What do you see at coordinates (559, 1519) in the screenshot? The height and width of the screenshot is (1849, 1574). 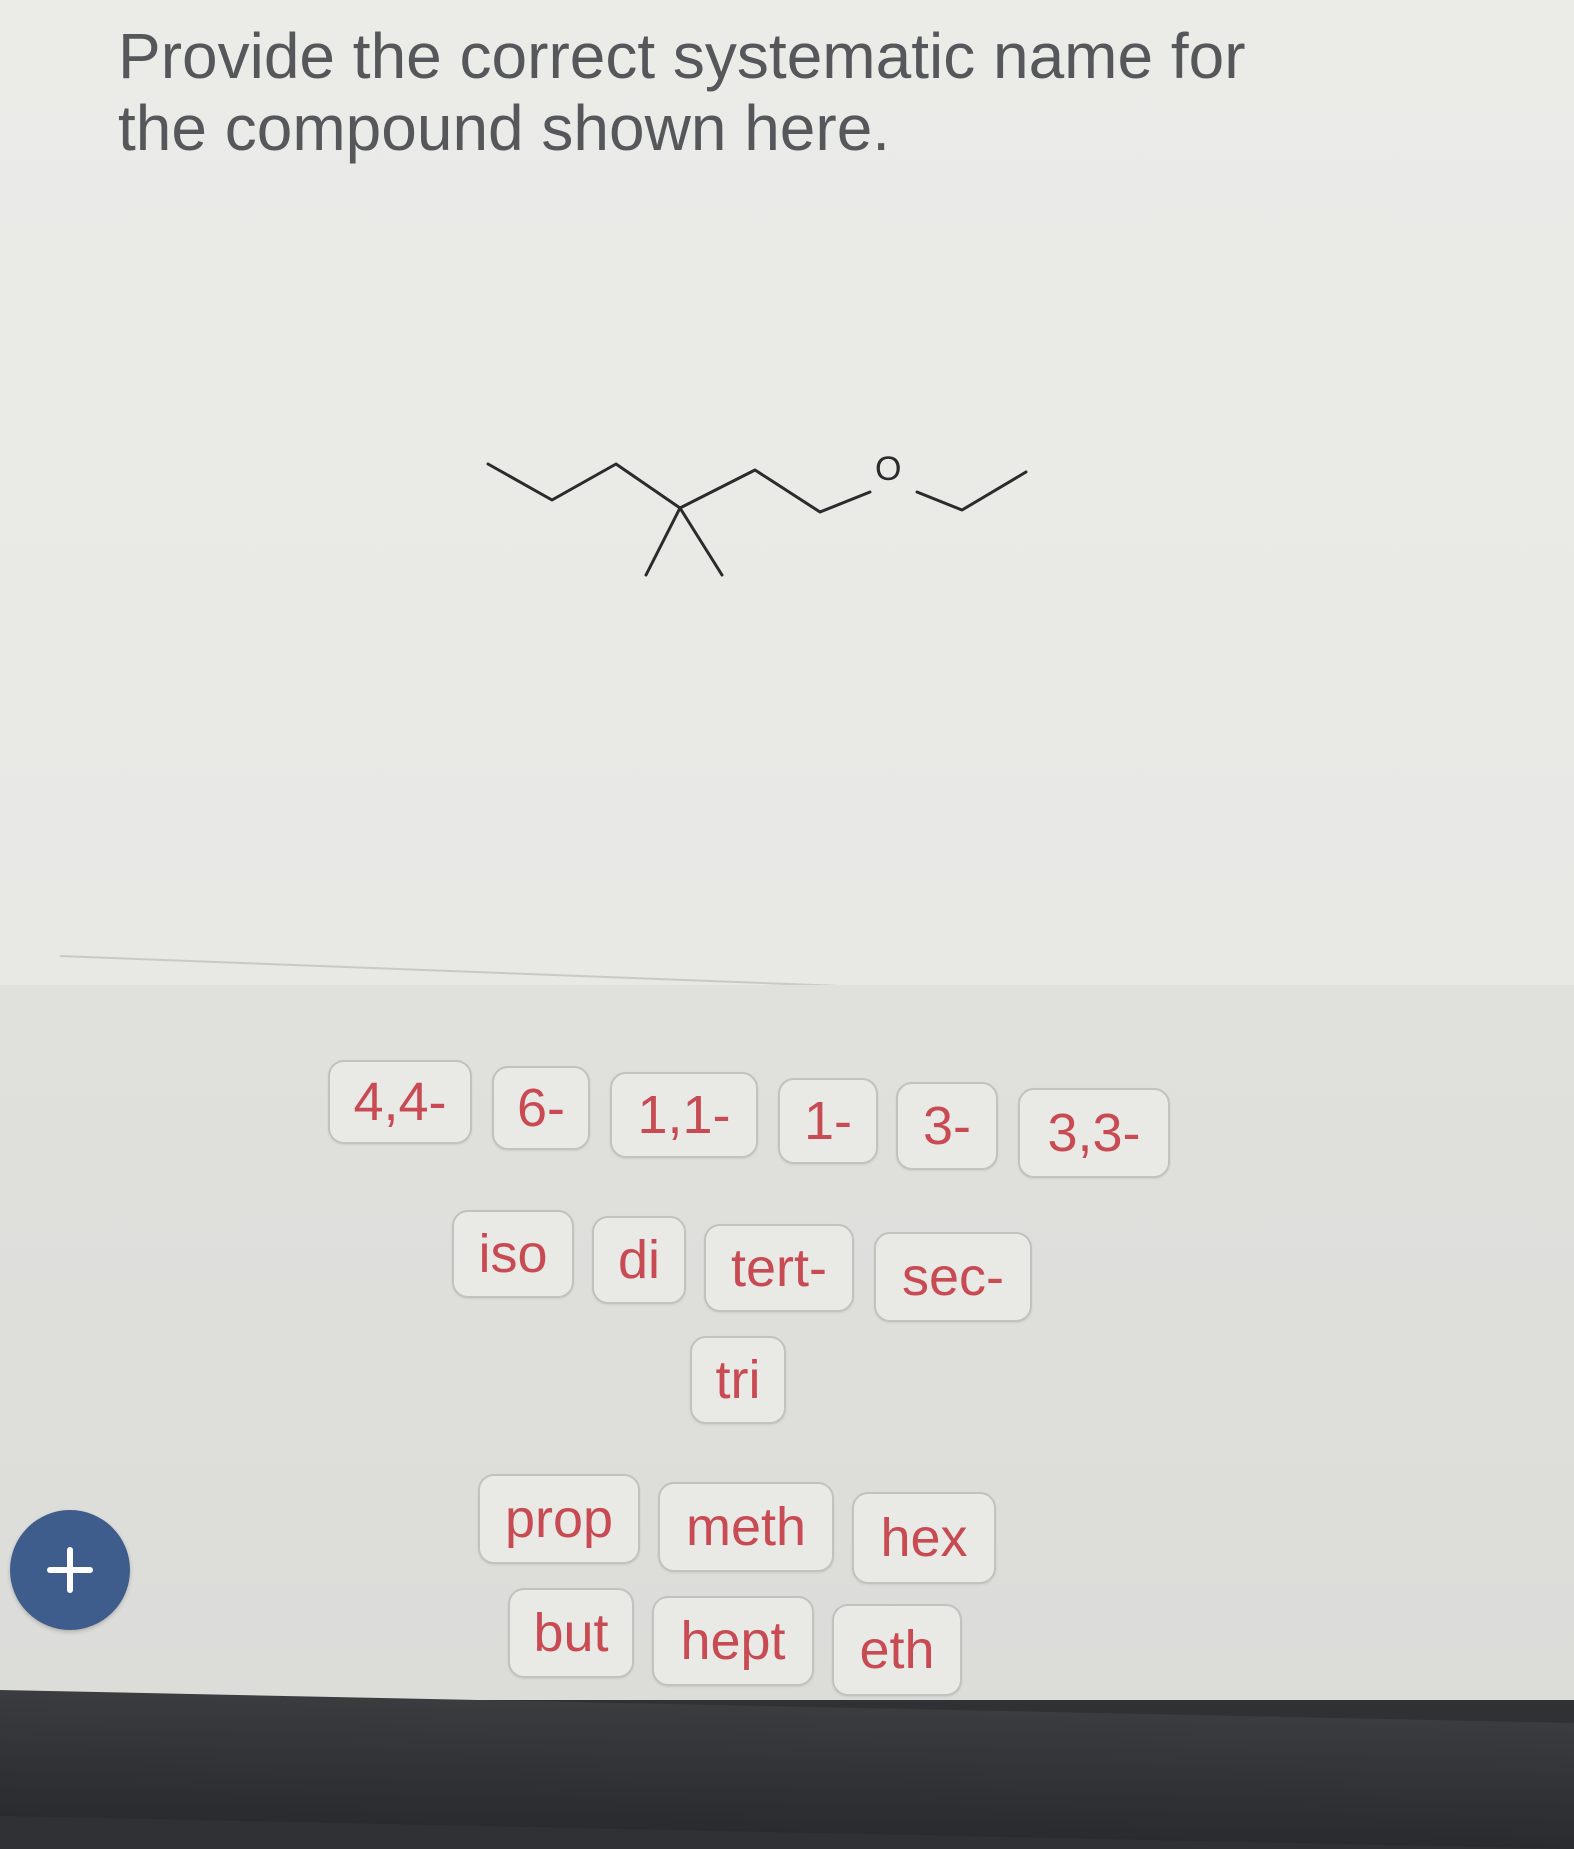 I see `tile-root-prop: prop` at bounding box center [559, 1519].